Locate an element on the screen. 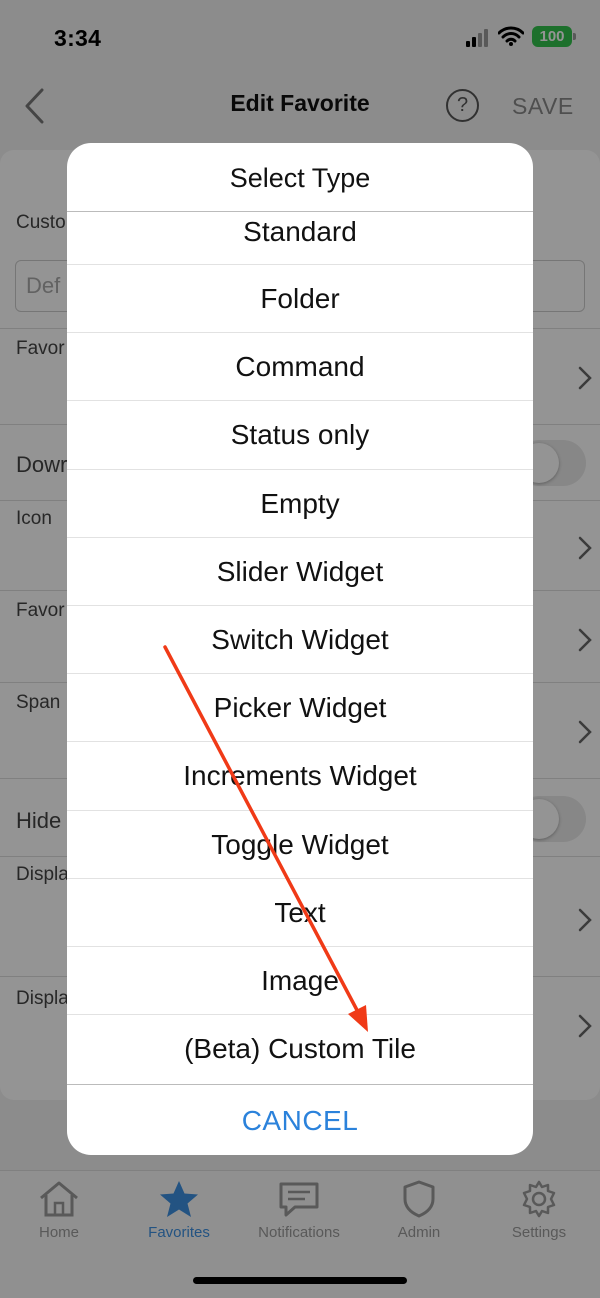 The height and width of the screenshot is (1298, 600). option-image: Image is located at coordinates (300, 981).